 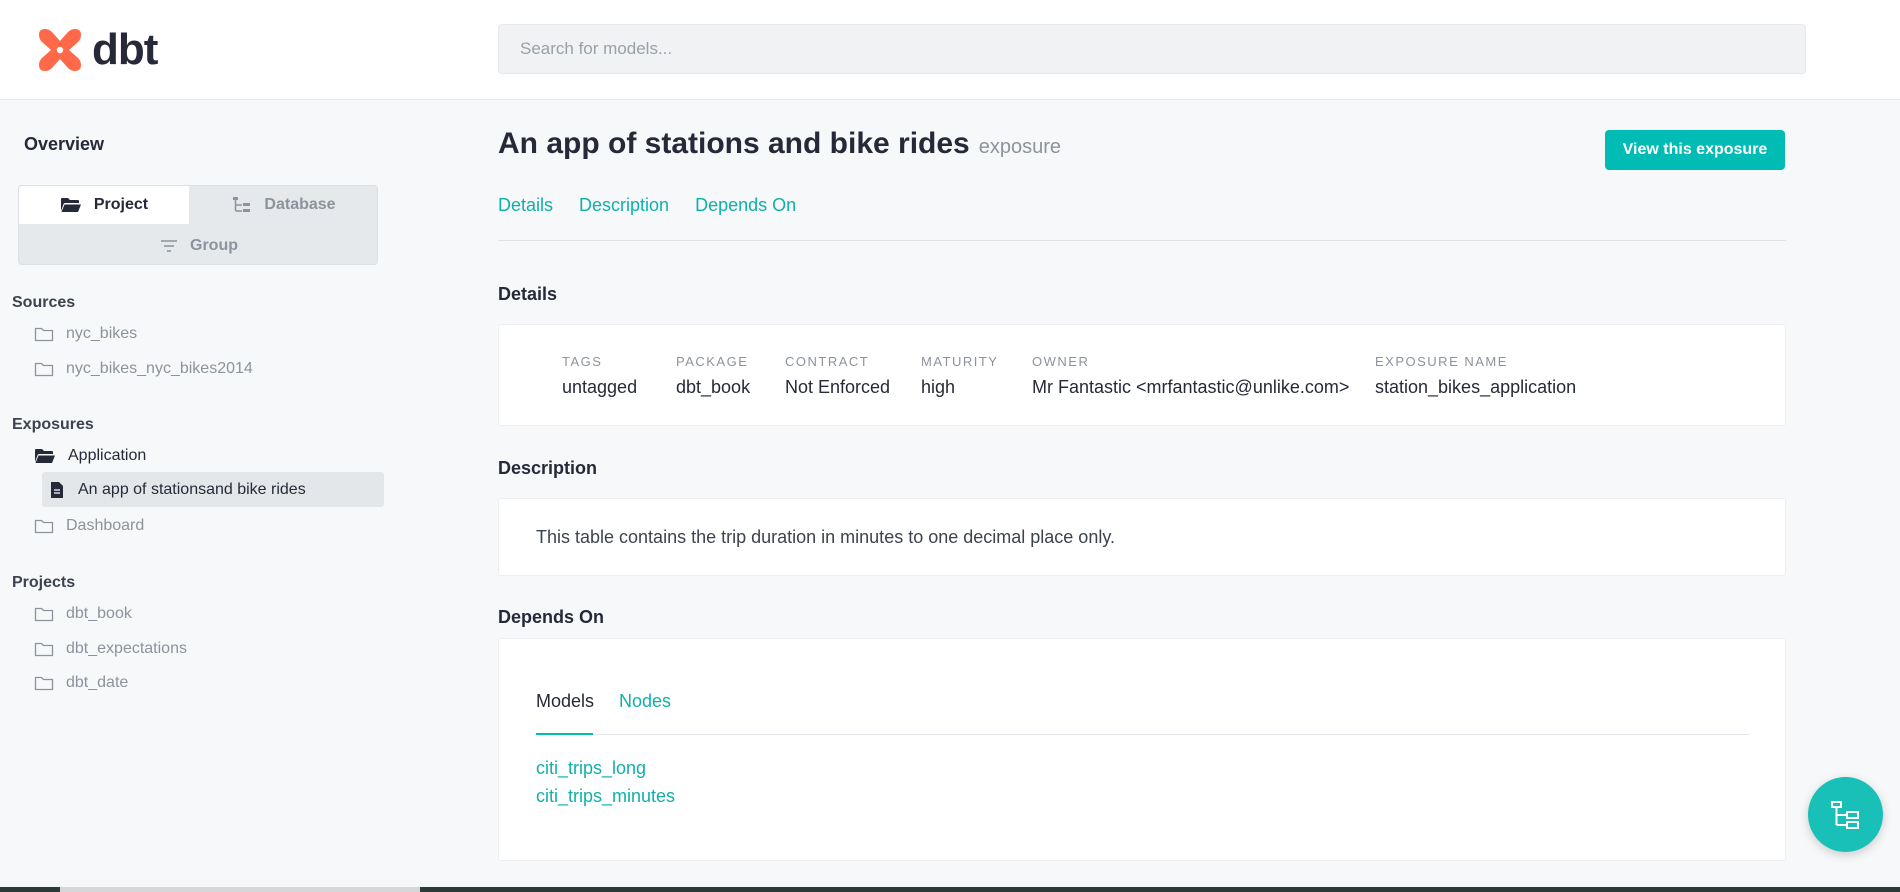 What do you see at coordinates (624, 205) in the screenshot?
I see `nav-description-link: Description` at bounding box center [624, 205].